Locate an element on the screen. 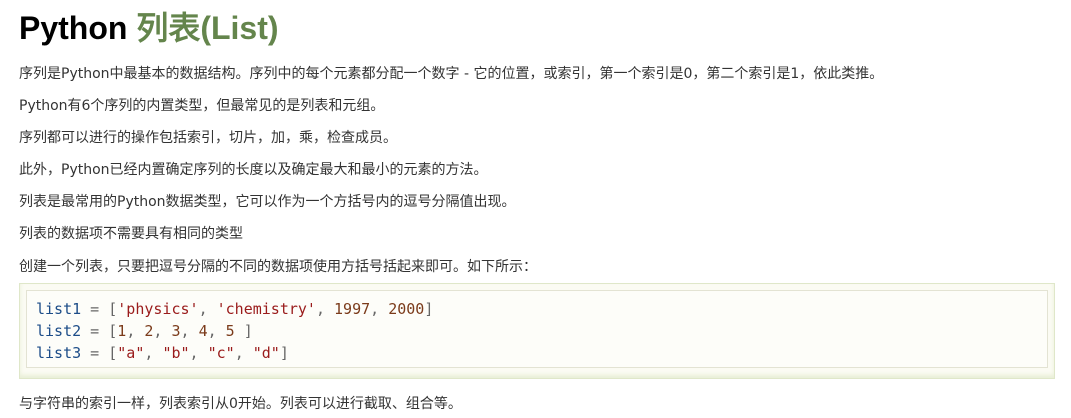 Image resolution: width=1071 pixels, height=418 pixels. paragraph-list-common: 列表是最常用的Python数据类型，它可以作为一个方括号内的逗号分隔值出现。 is located at coordinates (267, 202).